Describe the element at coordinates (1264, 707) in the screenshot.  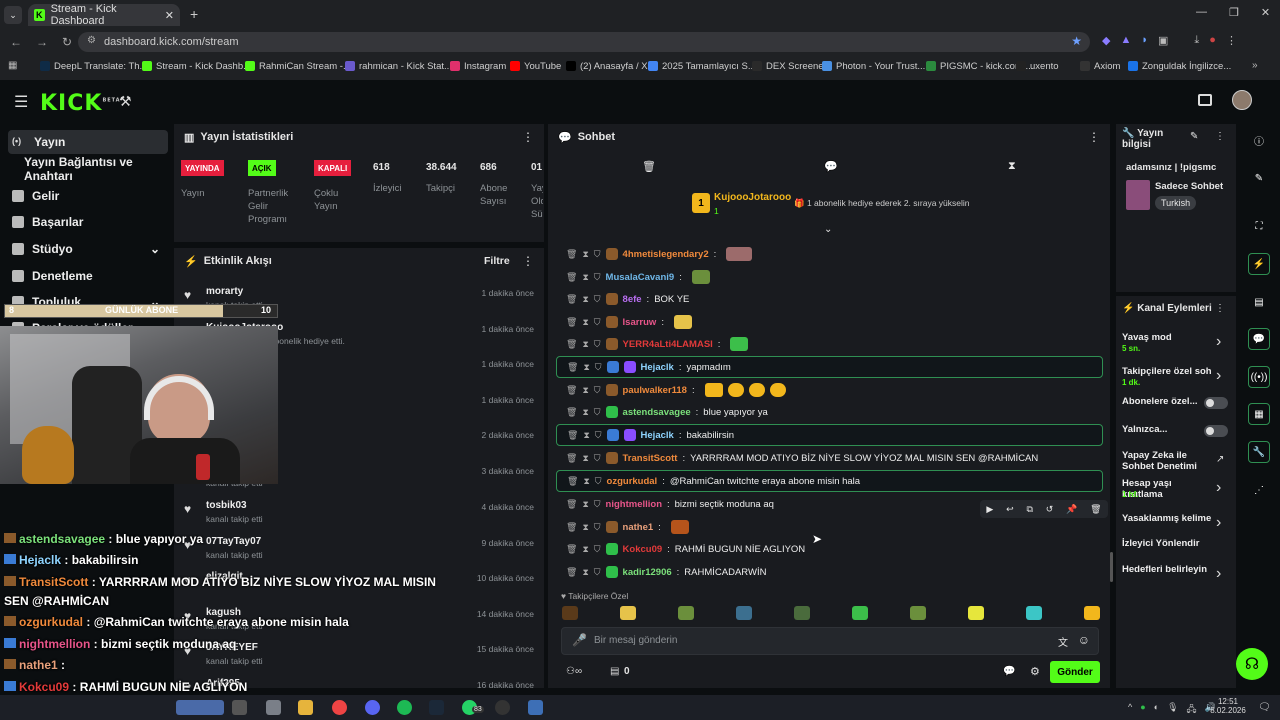
I see `notifications-icon: 🗨` at that location.